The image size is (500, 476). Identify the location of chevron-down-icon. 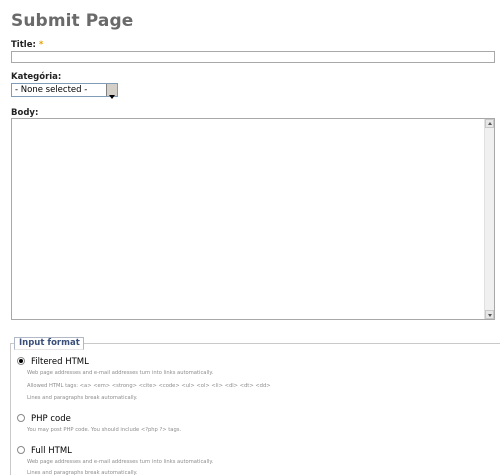
(112, 97).